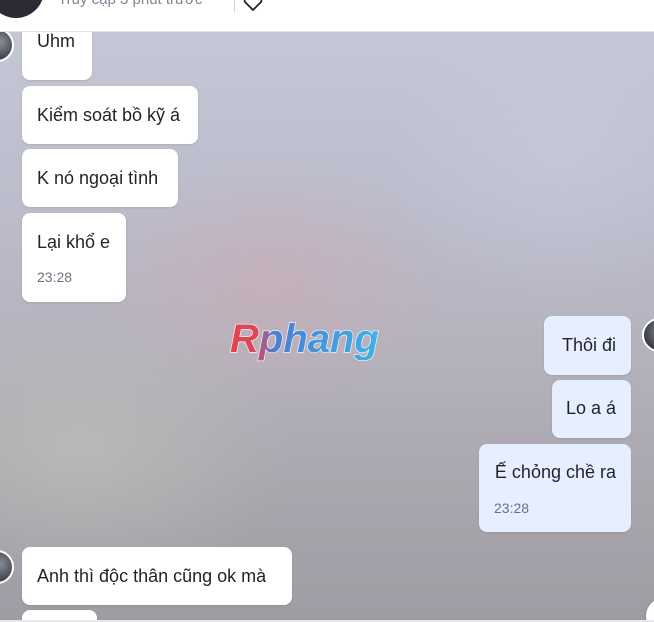 This screenshot has width=654, height=622. What do you see at coordinates (56, 41) in the screenshot?
I see `message-text: Uhm` at bounding box center [56, 41].